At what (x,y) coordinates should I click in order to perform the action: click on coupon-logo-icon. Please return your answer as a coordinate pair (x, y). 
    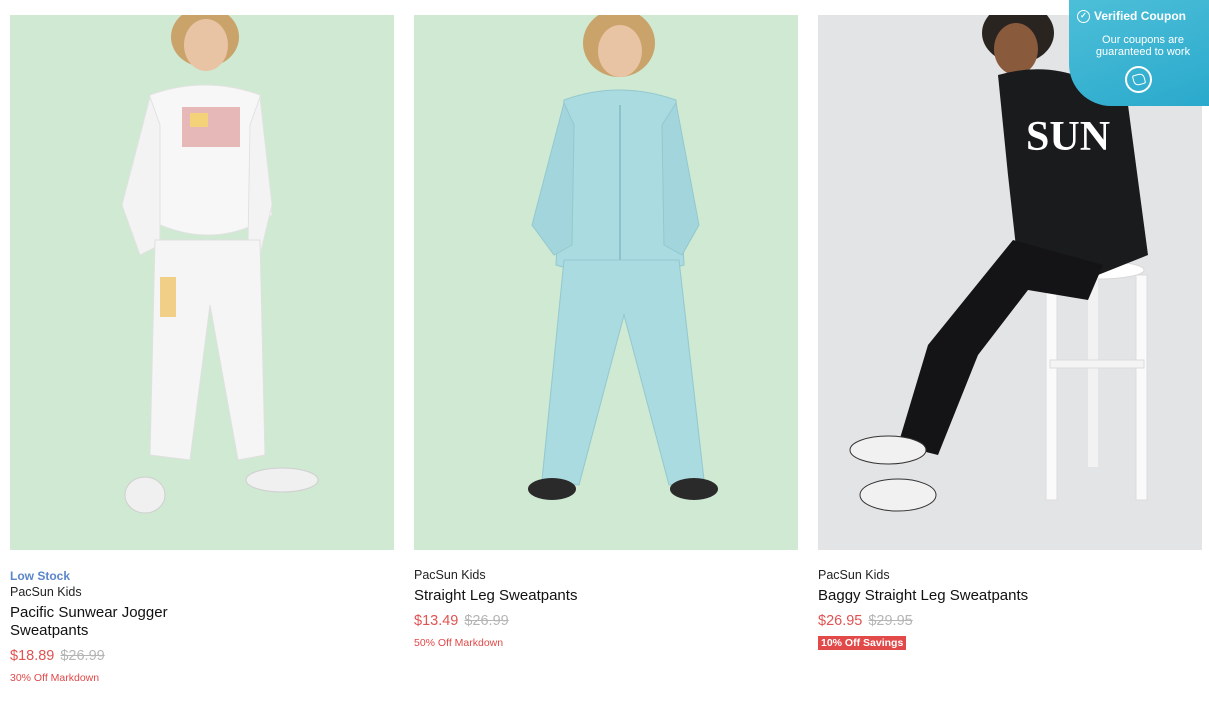
    Looking at the image, I should click on (1138, 79).